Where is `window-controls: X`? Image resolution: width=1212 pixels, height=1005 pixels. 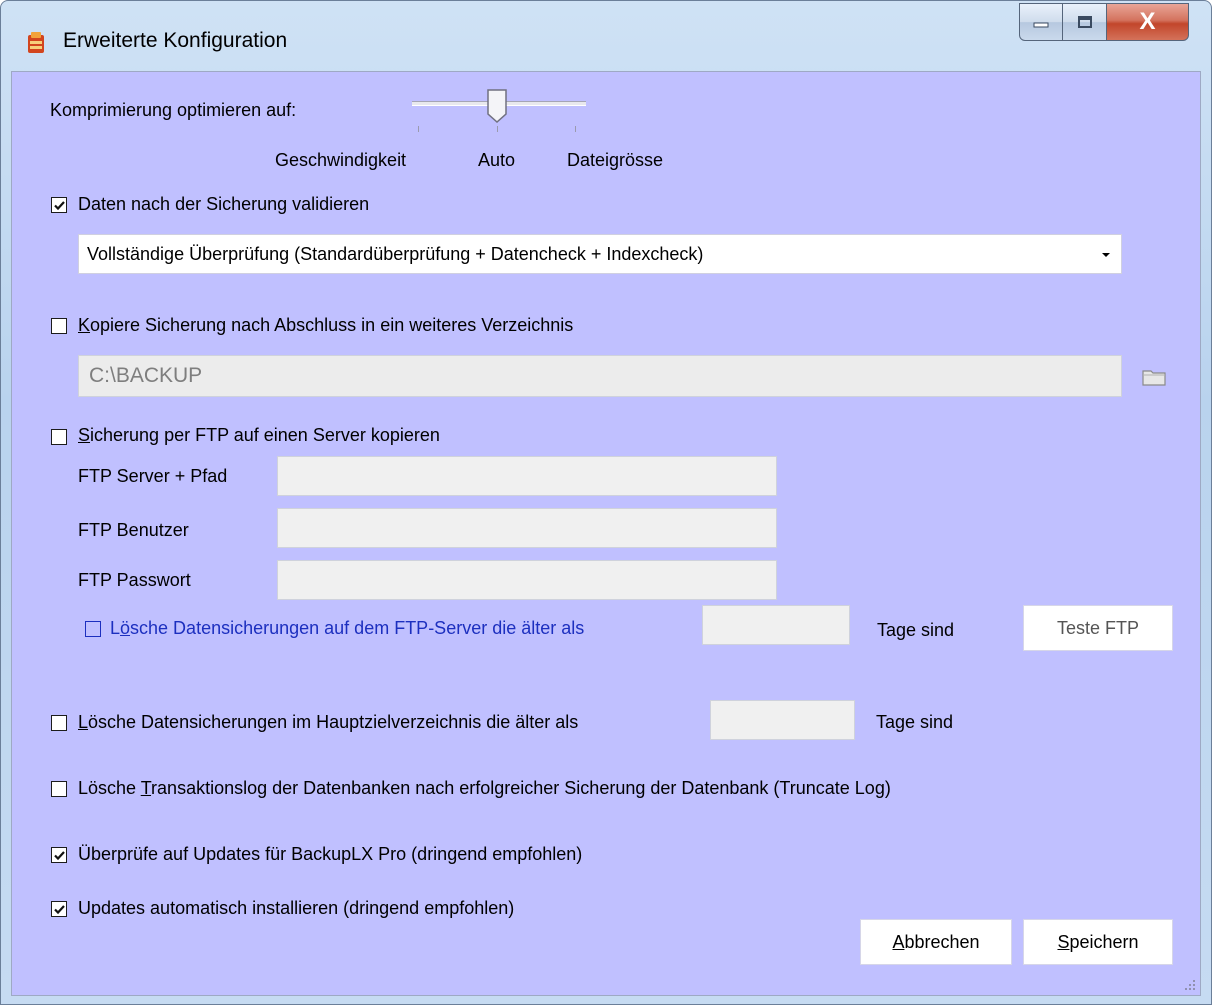 window-controls: X is located at coordinates (1104, 23).